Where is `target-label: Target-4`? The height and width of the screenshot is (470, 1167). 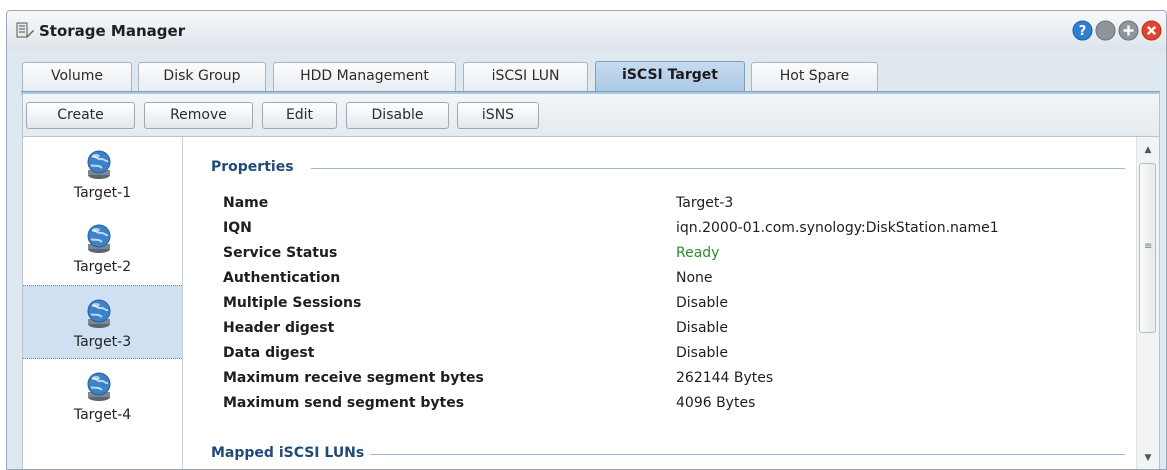
target-label: Target-4 is located at coordinates (102, 415).